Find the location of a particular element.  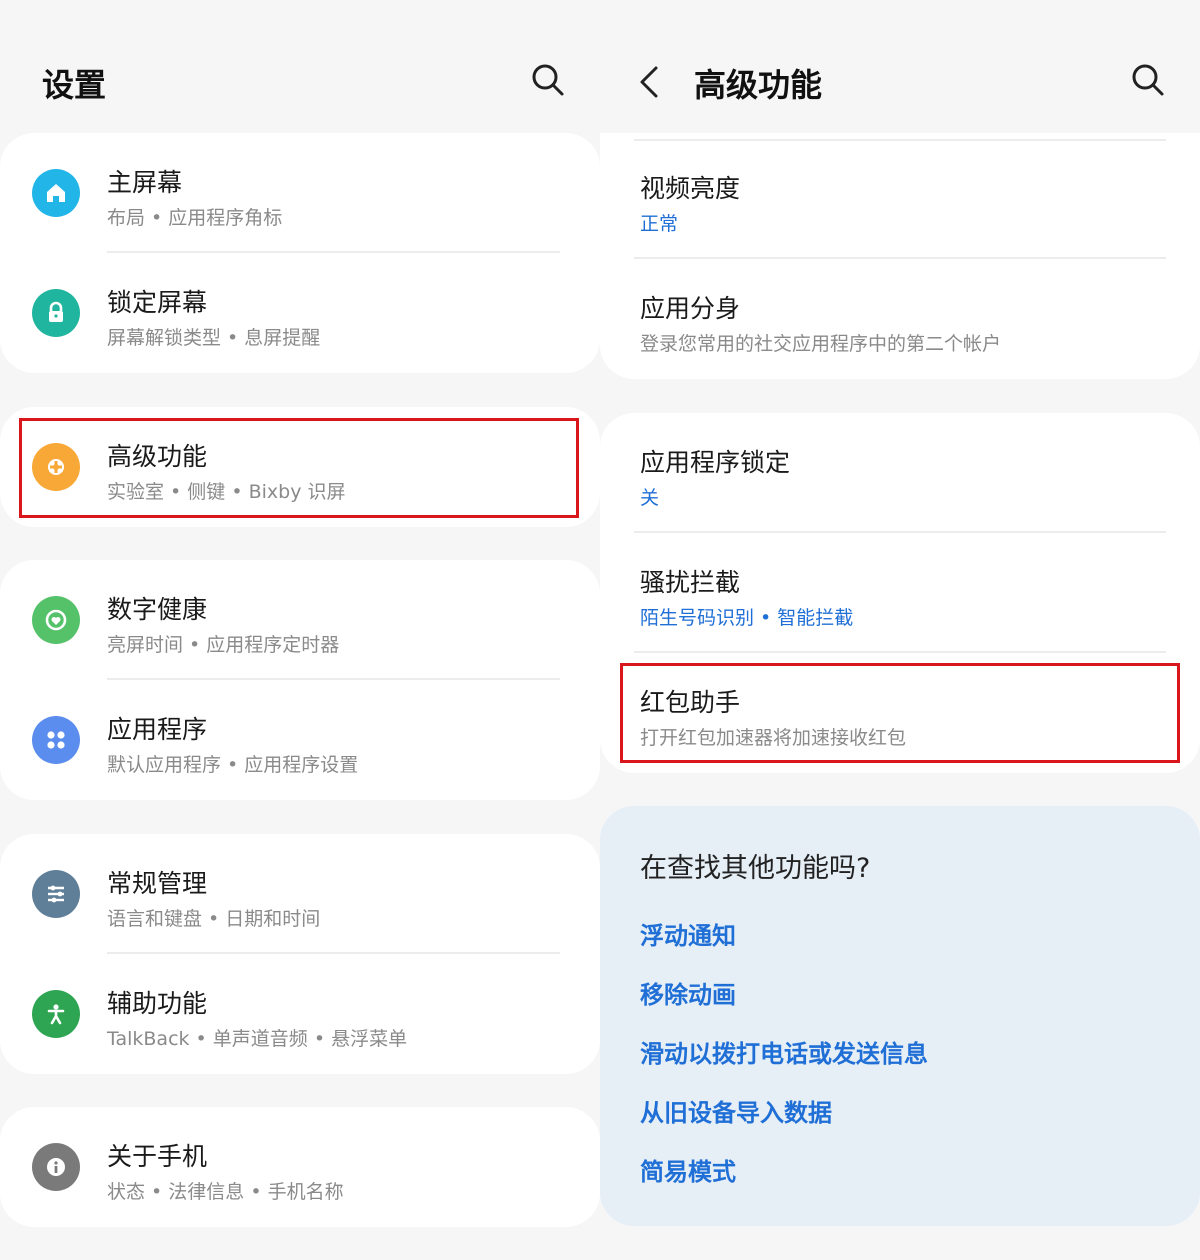

back-button is located at coordinates (650, 82).